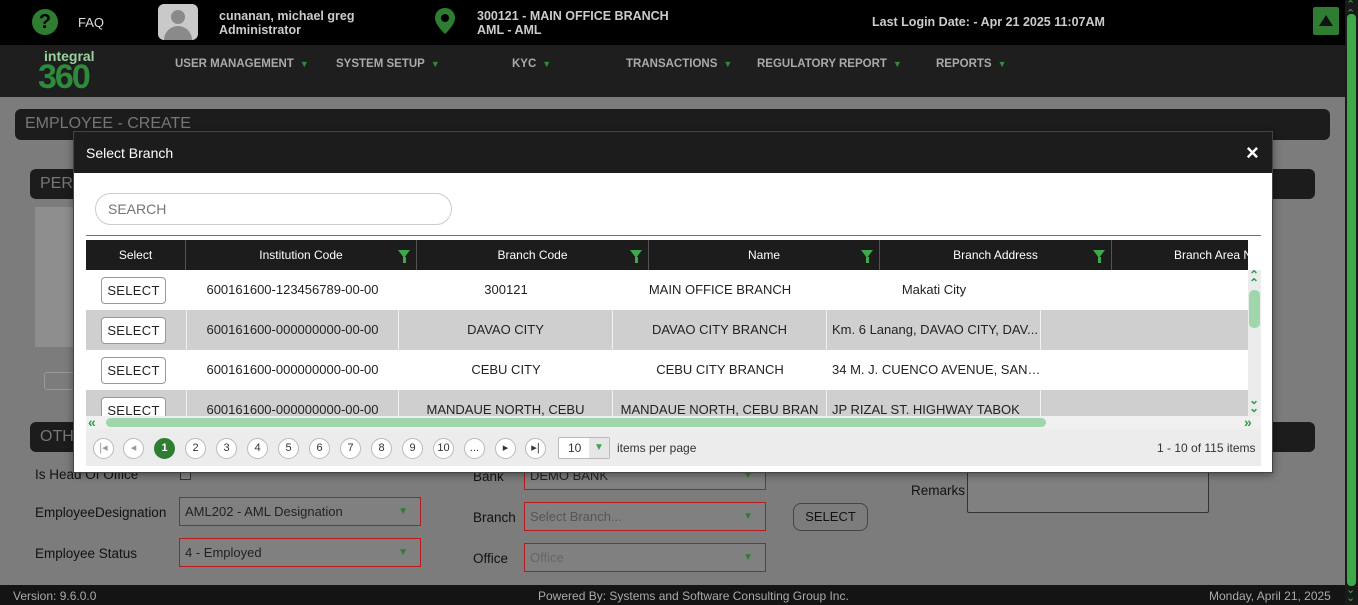 The image size is (1358, 605). Describe the element at coordinates (178, 22) in the screenshot. I see `avatar` at that location.